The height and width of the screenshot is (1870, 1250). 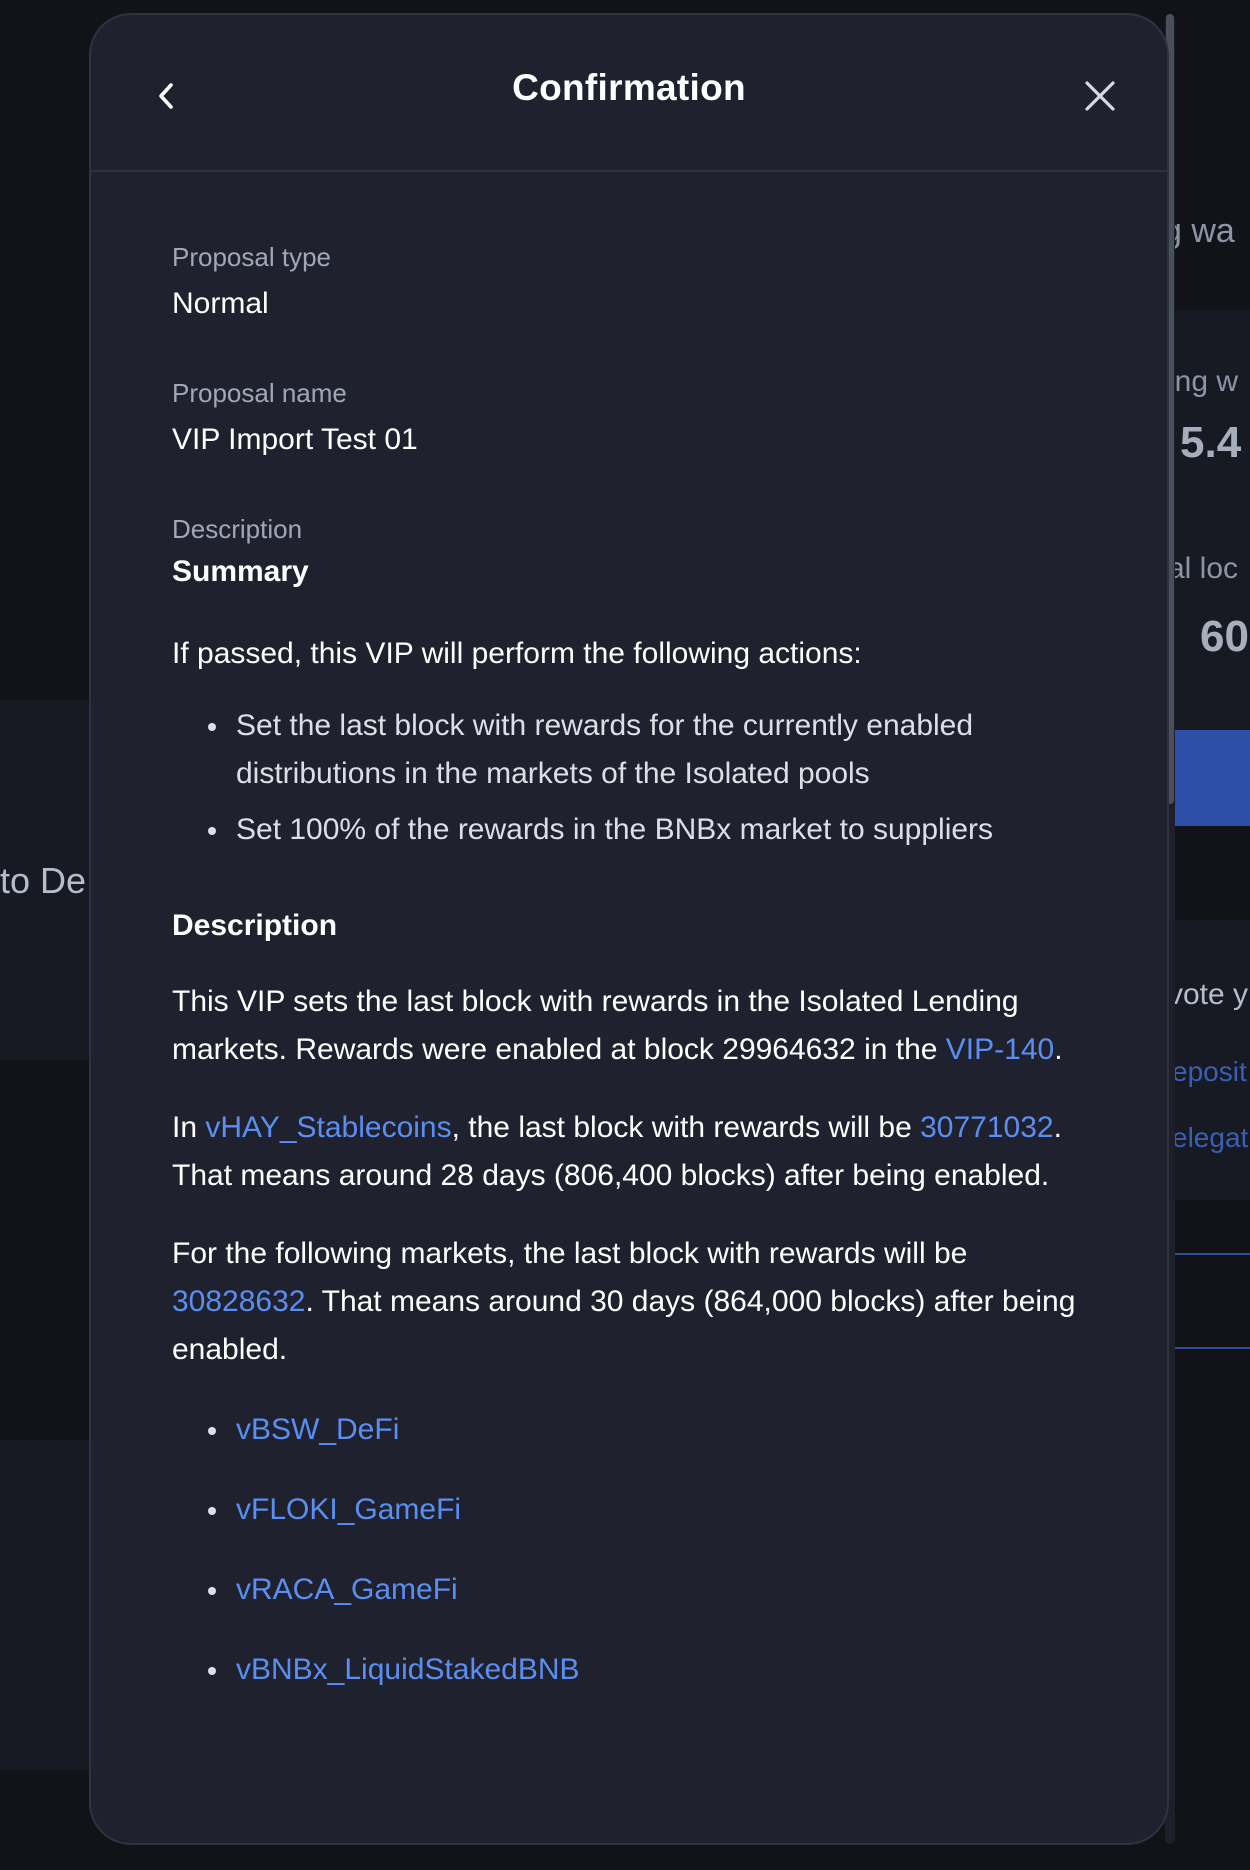 I want to click on bg-blue-button, so click(x=1212, y=778).